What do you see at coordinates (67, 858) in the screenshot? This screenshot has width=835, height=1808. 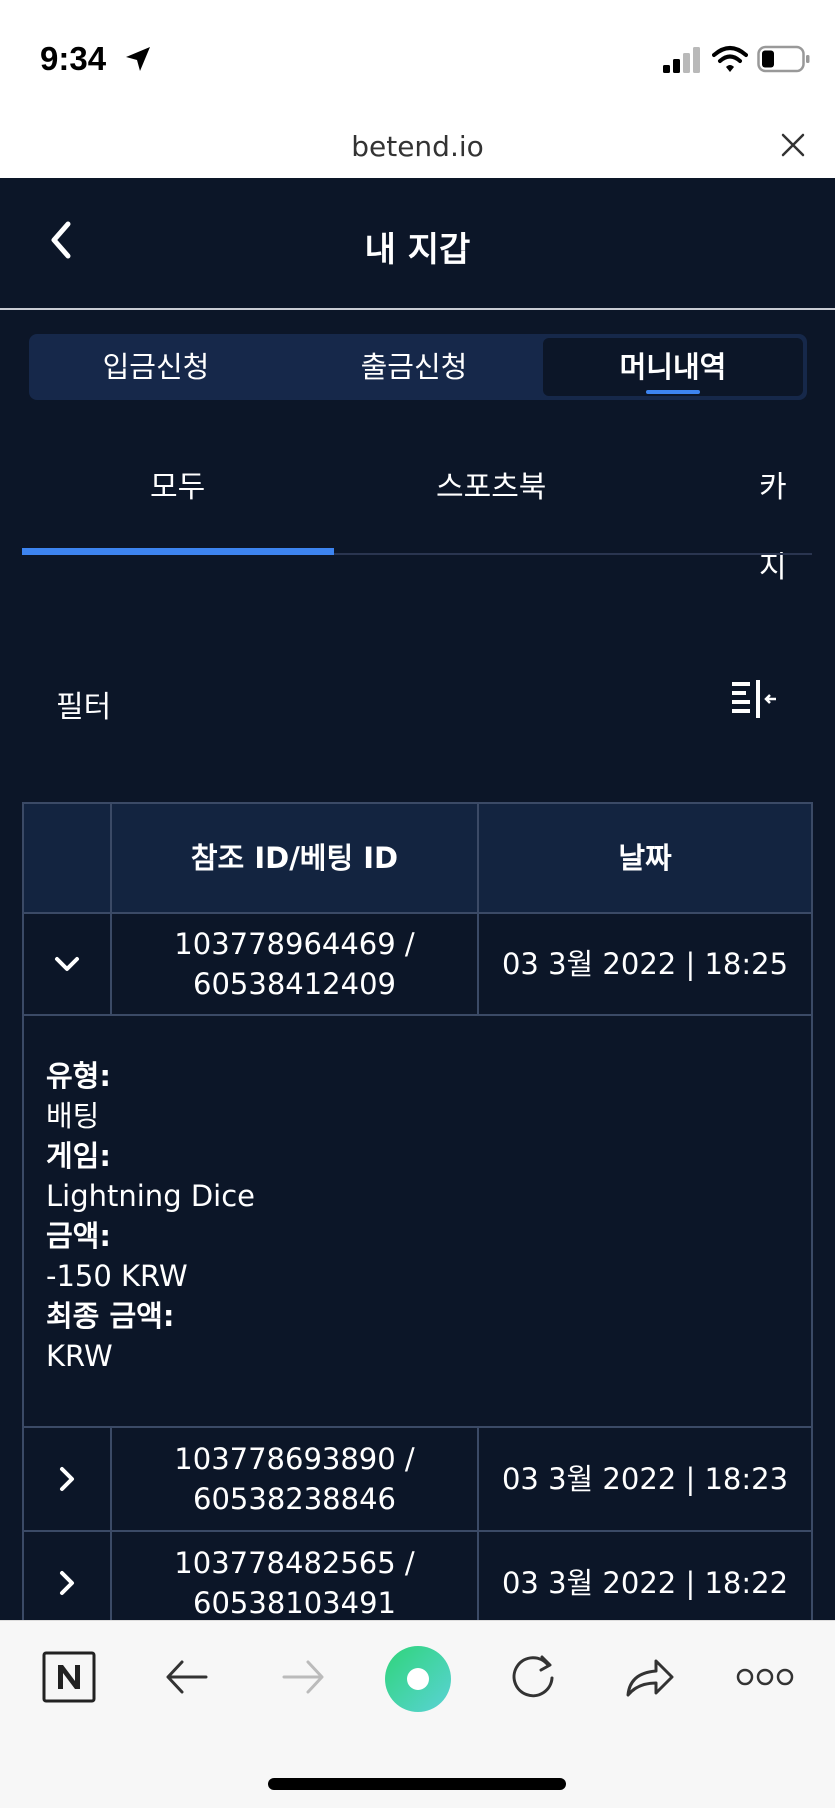 I see `header-cell-expand` at bounding box center [67, 858].